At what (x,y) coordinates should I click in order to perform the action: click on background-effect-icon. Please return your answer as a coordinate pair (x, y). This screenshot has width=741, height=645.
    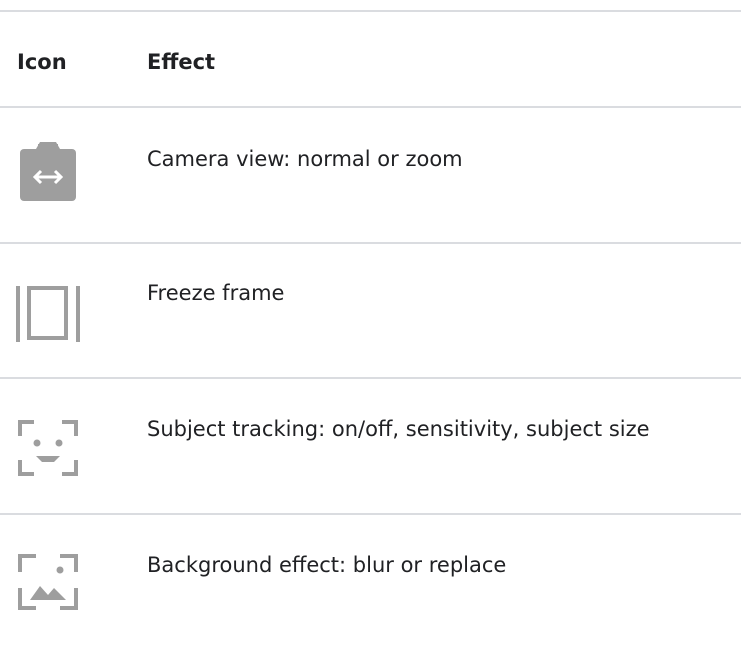
    Looking at the image, I should click on (48, 580).